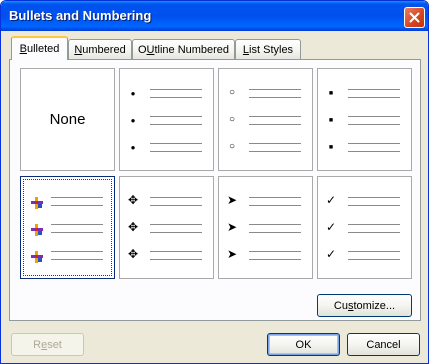 The height and width of the screenshot is (364, 429). I want to click on tab-outline-rest: tline Numbered, so click(192, 49).